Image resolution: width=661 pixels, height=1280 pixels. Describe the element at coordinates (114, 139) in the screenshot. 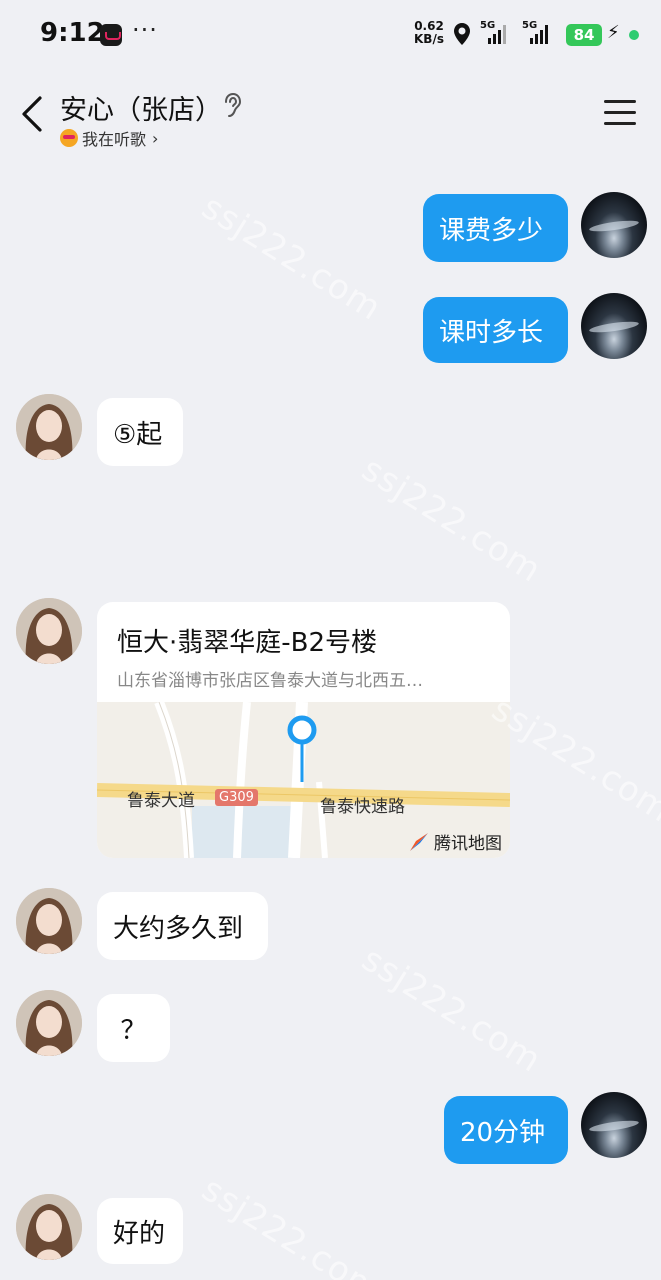

I see `status-subtitle-text: 我在听歌` at that location.